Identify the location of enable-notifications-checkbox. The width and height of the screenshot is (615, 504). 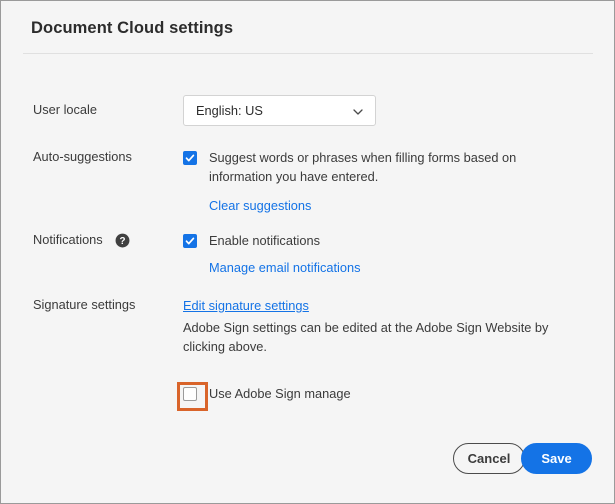
(190, 241).